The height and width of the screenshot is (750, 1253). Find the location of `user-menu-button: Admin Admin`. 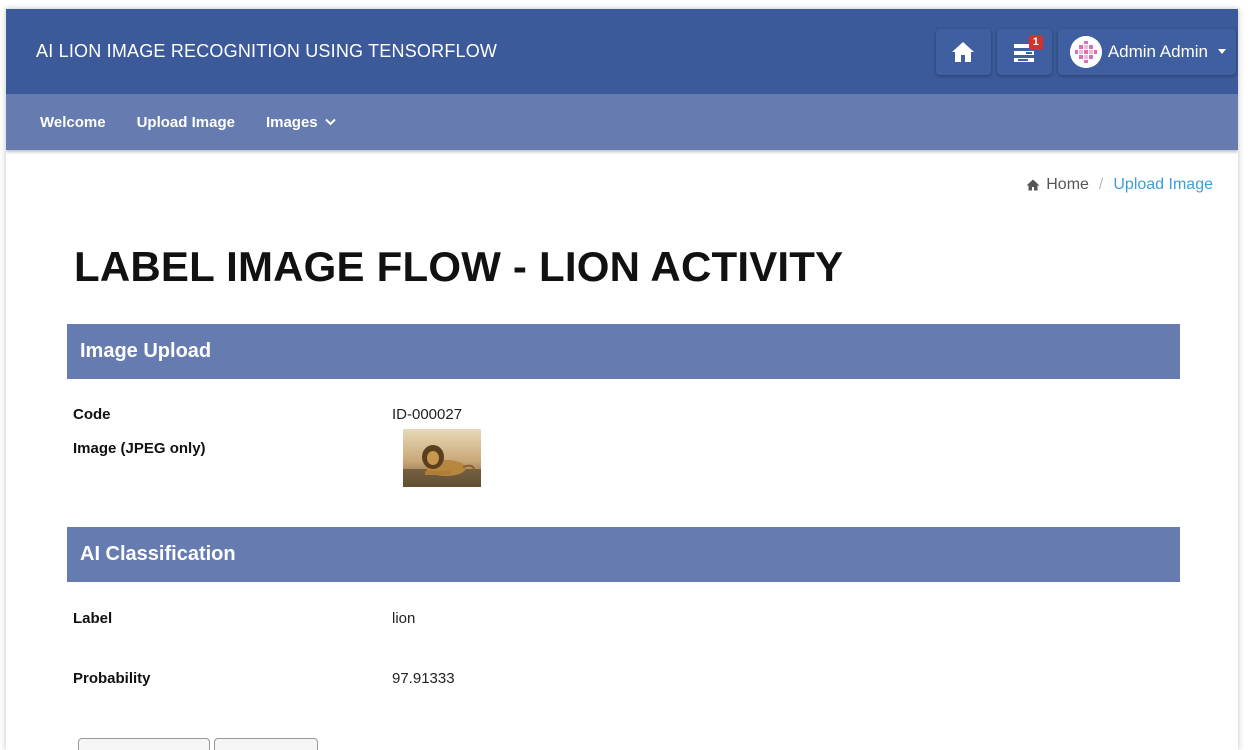

user-menu-button: Admin Admin is located at coordinates (1146, 51).